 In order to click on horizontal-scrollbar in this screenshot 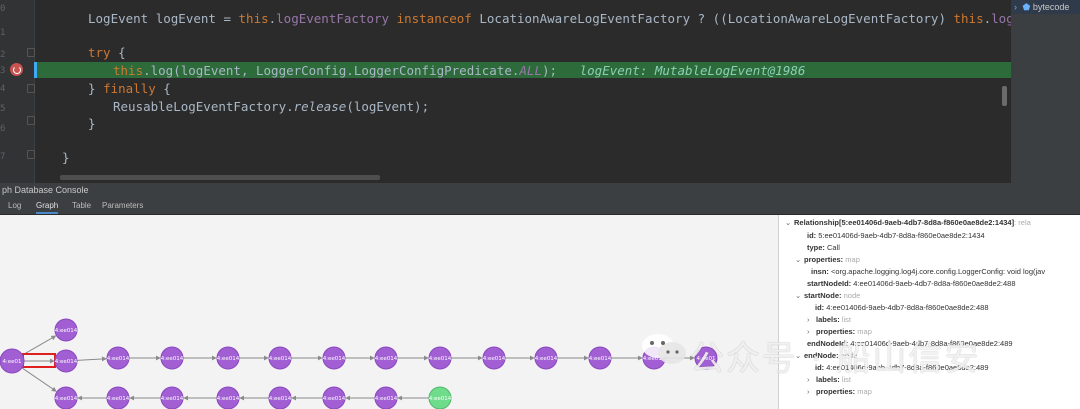, I will do `click(220, 177)`.